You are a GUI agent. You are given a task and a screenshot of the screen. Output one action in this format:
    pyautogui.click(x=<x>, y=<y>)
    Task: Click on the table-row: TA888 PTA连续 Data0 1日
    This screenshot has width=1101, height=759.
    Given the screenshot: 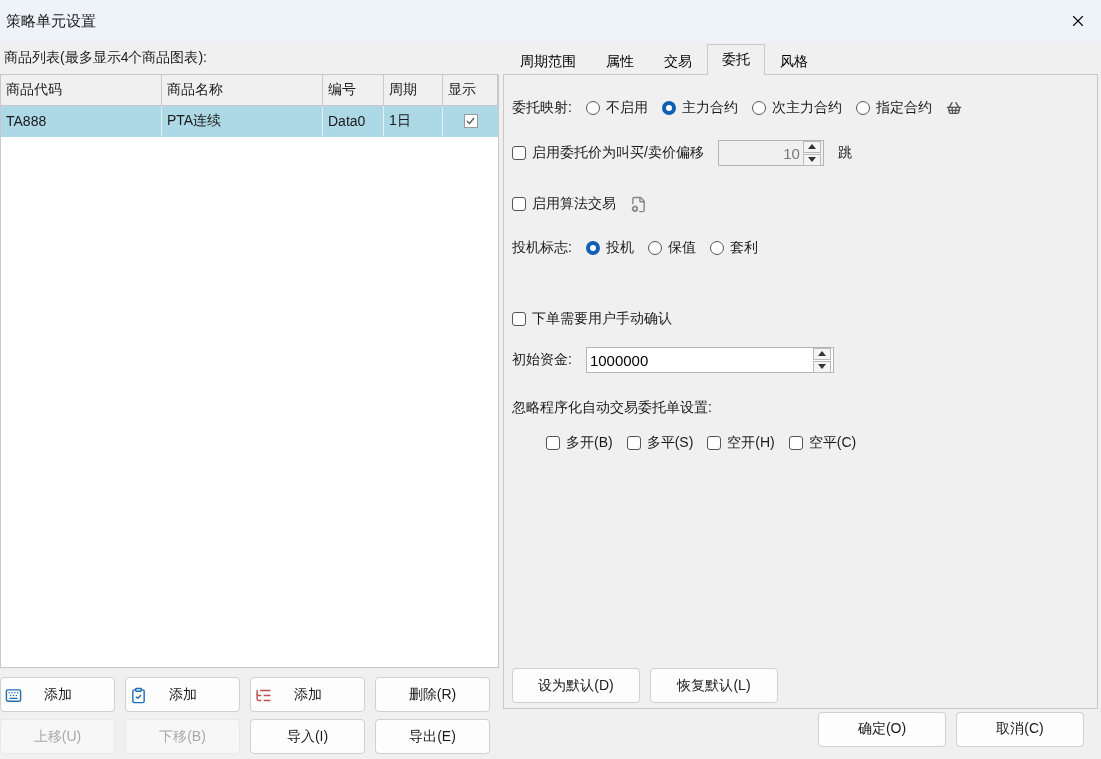 What is the action you would take?
    pyautogui.click(x=249, y=121)
    